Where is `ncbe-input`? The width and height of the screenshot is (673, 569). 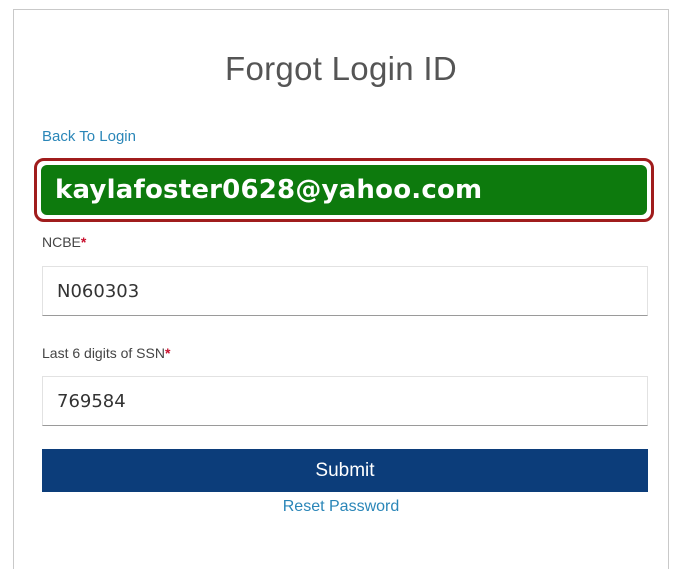
ncbe-input is located at coordinates (345, 291).